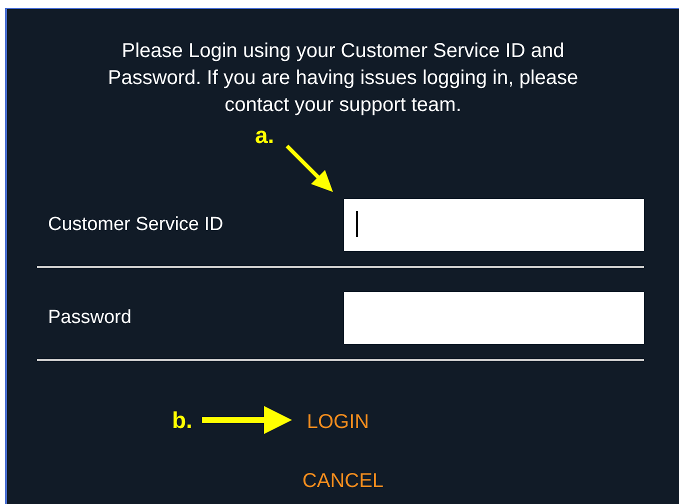  What do you see at coordinates (182, 420) in the screenshot?
I see `annotation-label: b.` at bounding box center [182, 420].